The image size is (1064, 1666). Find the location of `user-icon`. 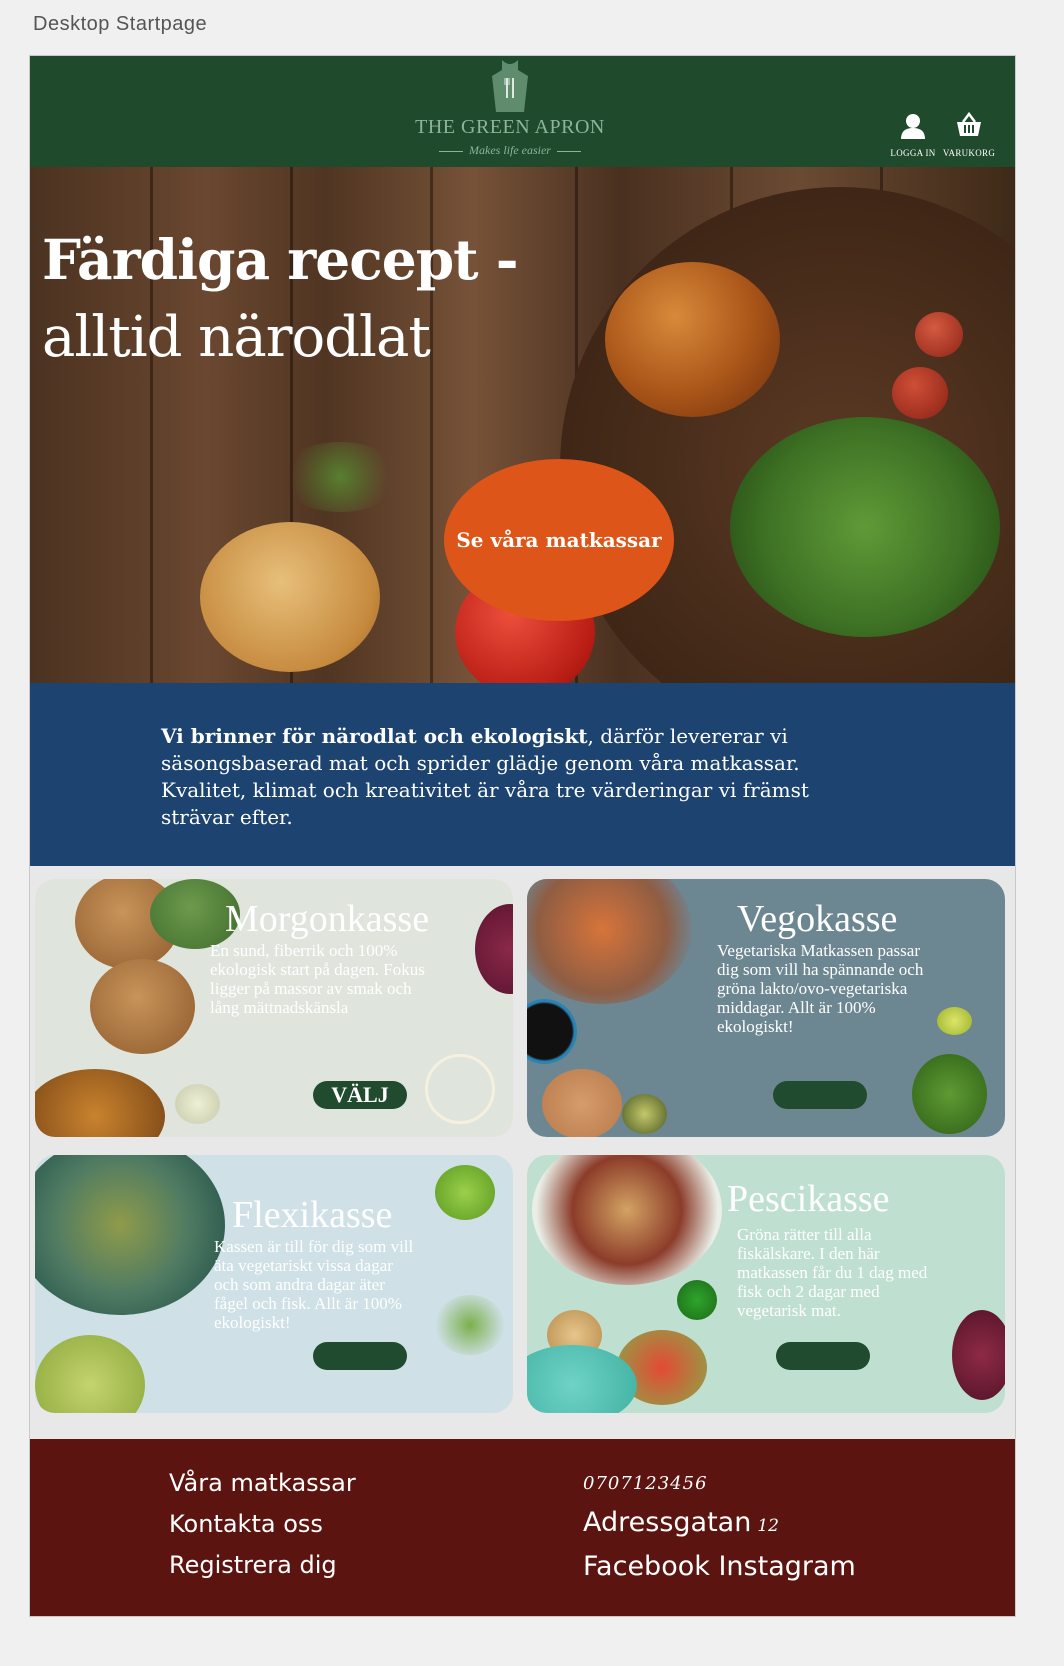

user-icon is located at coordinates (913, 126).